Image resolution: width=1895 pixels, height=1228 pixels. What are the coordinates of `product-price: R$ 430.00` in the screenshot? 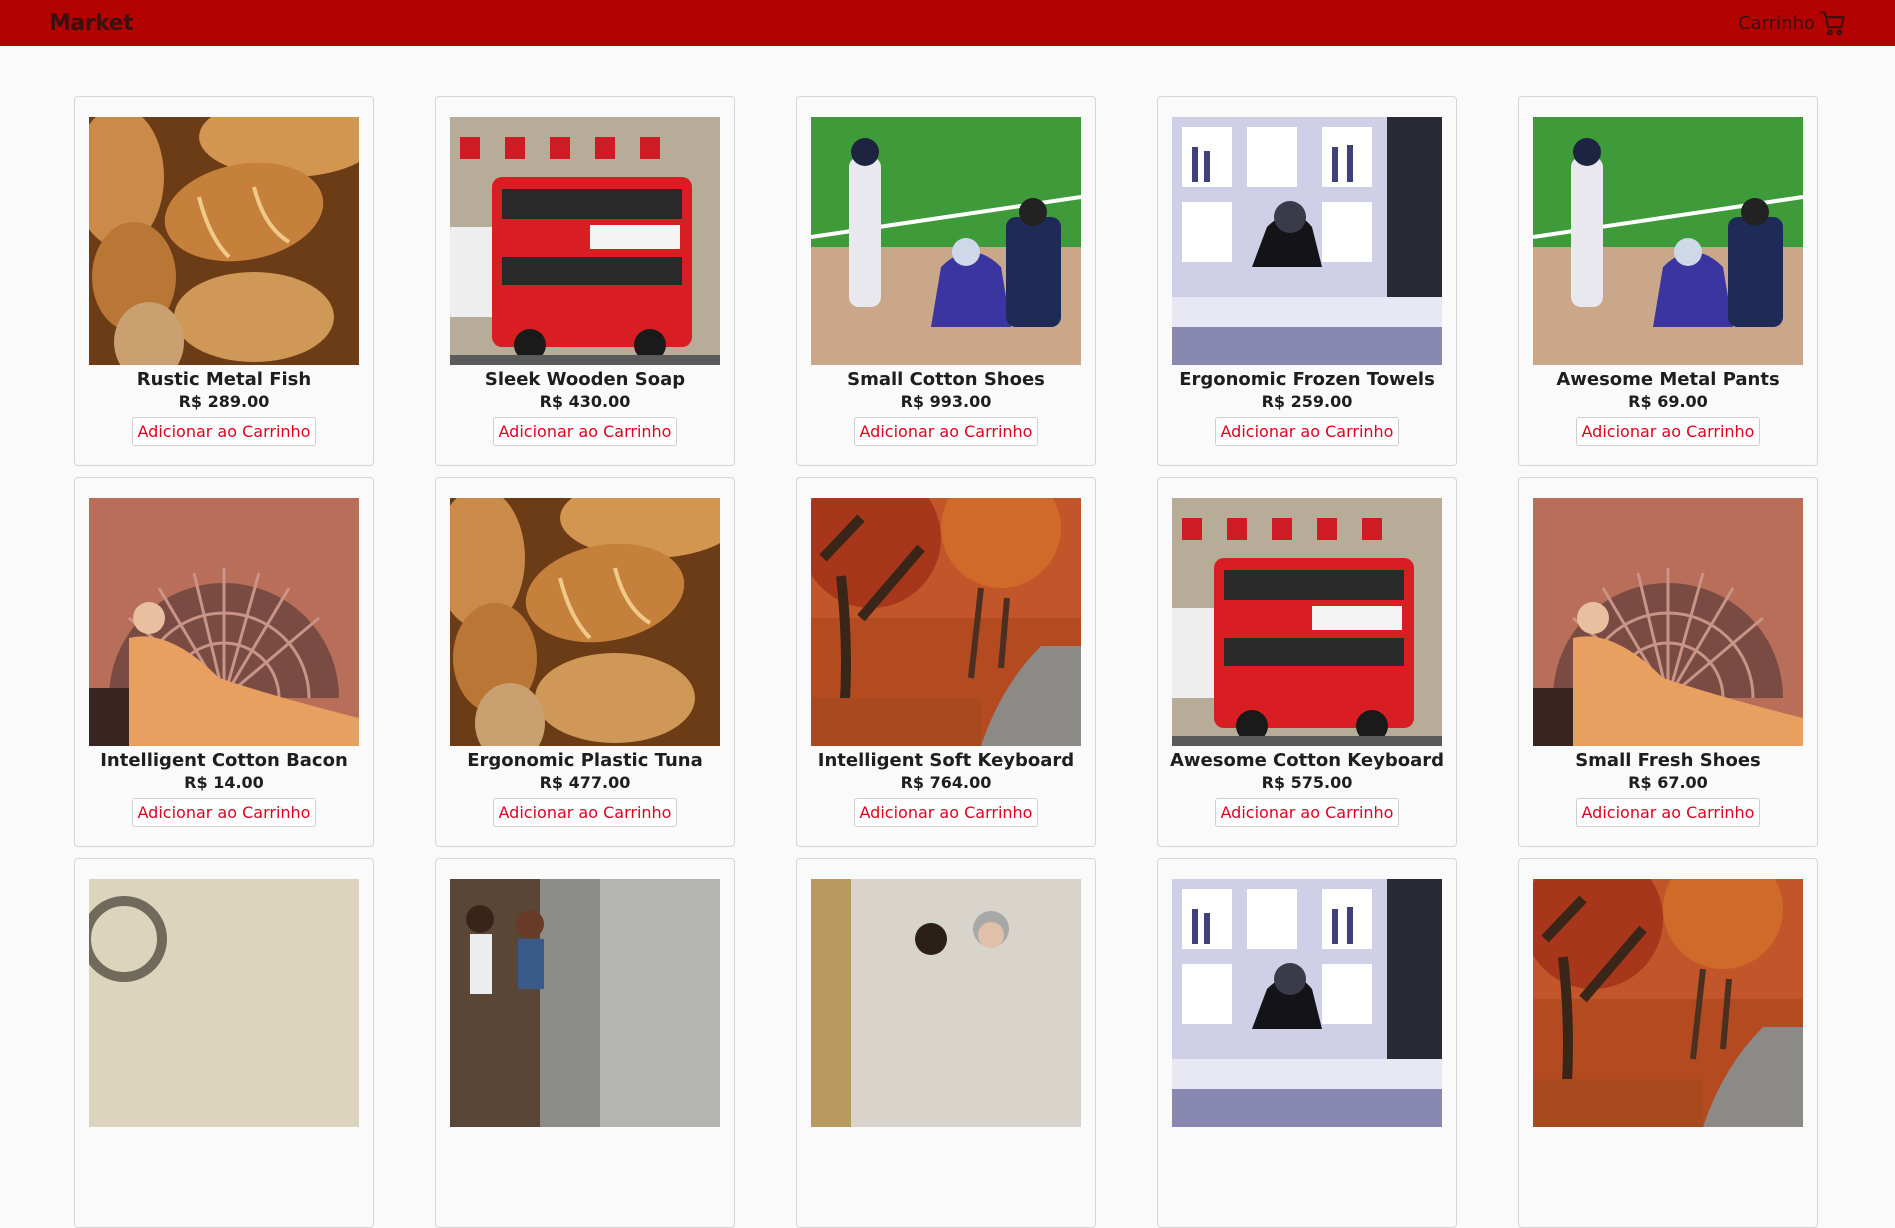 It's located at (585, 401).